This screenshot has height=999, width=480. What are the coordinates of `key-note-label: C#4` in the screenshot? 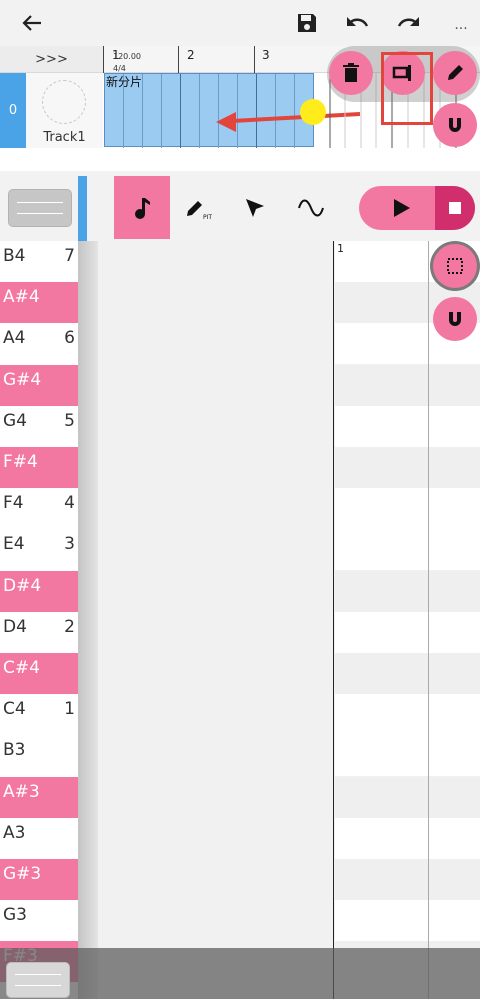 It's located at (21, 668).